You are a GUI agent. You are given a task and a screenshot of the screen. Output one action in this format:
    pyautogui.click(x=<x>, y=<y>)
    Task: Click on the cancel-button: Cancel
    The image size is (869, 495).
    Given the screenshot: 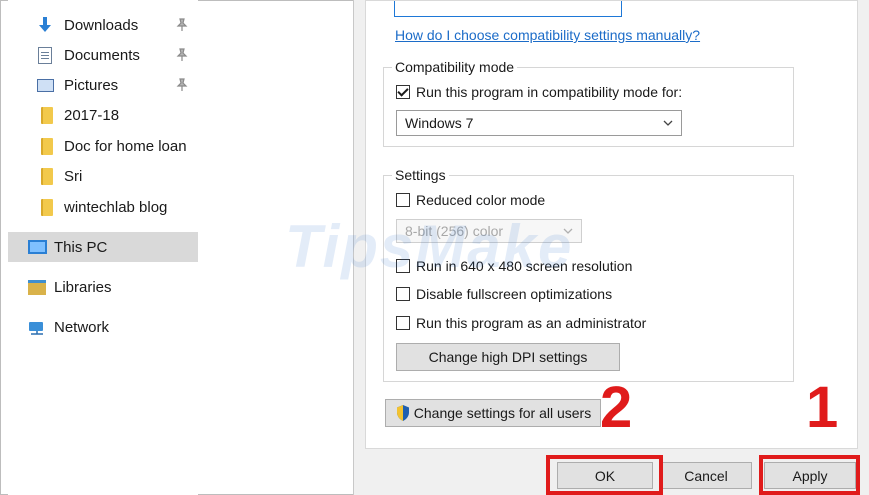 What is the action you would take?
    pyautogui.click(x=706, y=475)
    